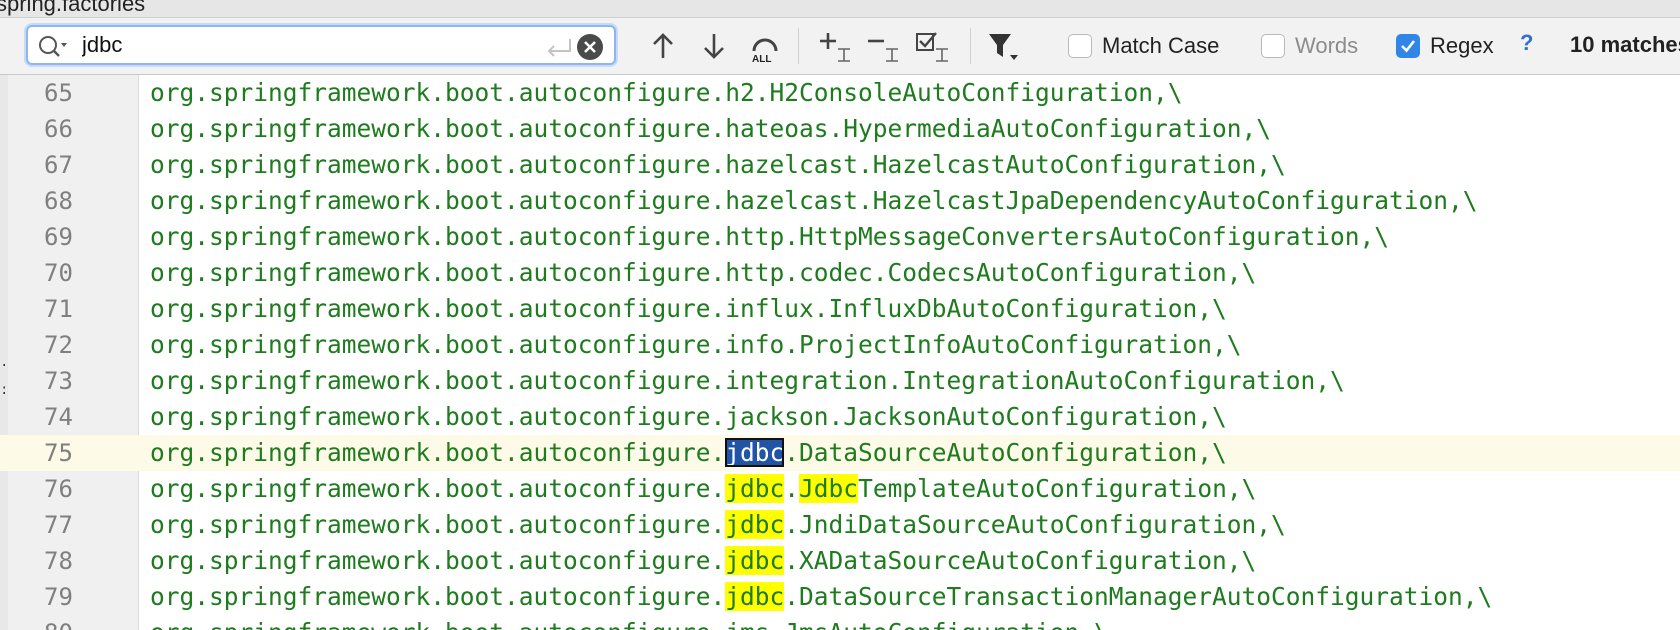 This screenshot has height=630, width=1680. What do you see at coordinates (590, 47) in the screenshot?
I see `clear-icon` at bounding box center [590, 47].